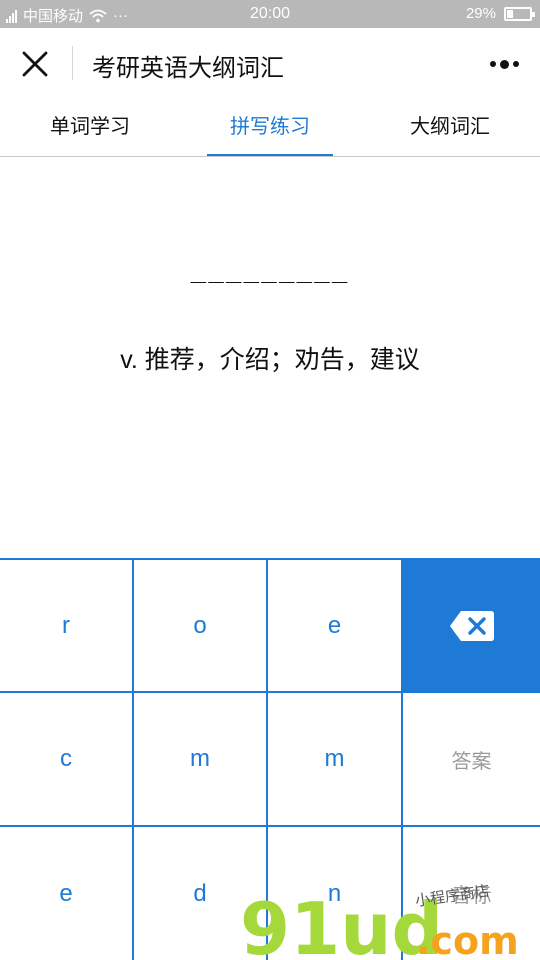 This screenshot has height=960, width=540. What do you see at coordinates (67, 626) in the screenshot?
I see `letter-key: r` at bounding box center [67, 626].